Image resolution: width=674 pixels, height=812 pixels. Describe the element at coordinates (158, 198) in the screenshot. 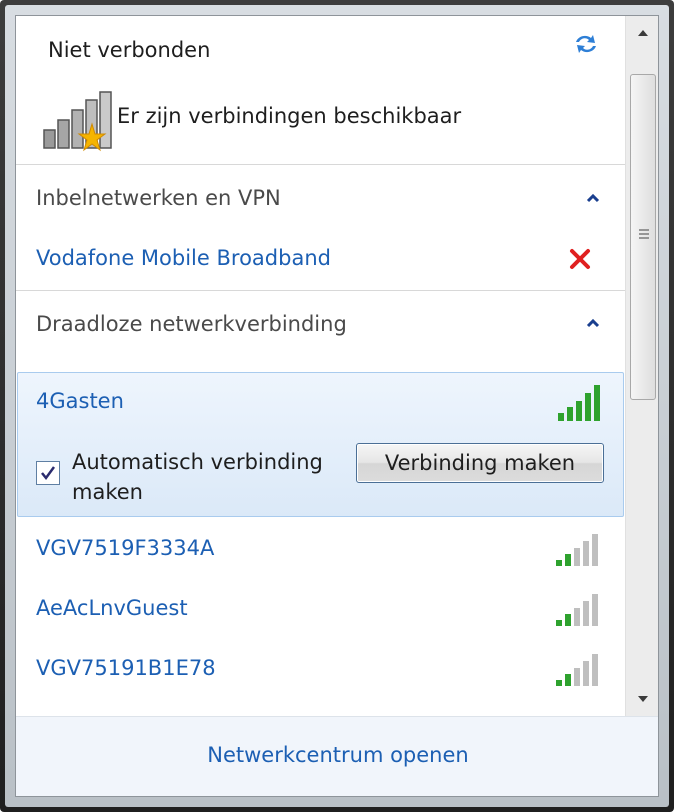

I see `section-label-dialup: Inbelnetwerken en VPN` at that location.